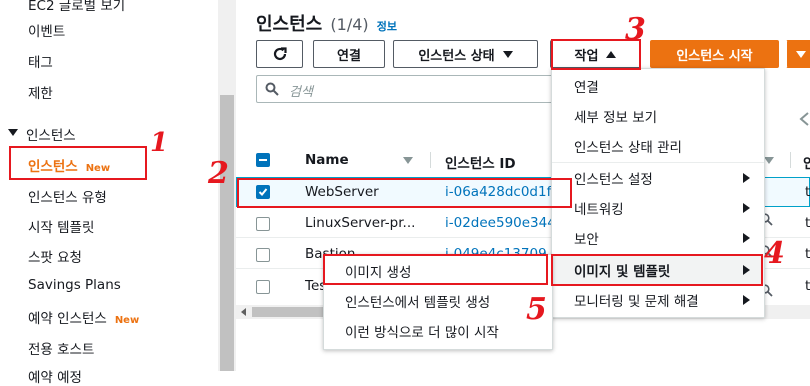 The height and width of the screenshot is (386, 810). What do you see at coordinates (61, 348) in the screenshot?
I see `sidebar-item-dedicated-hosts: 전용 호스트` at bounding box center [61, 348].